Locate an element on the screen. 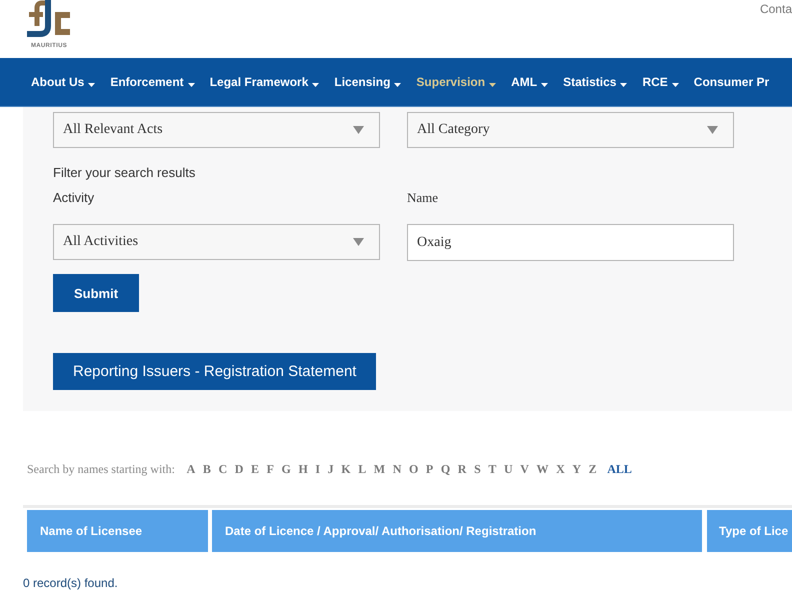 Image resolution: width=792 pixels, height=600 pixels. letter-link: V is located at coordinates (524, 469).